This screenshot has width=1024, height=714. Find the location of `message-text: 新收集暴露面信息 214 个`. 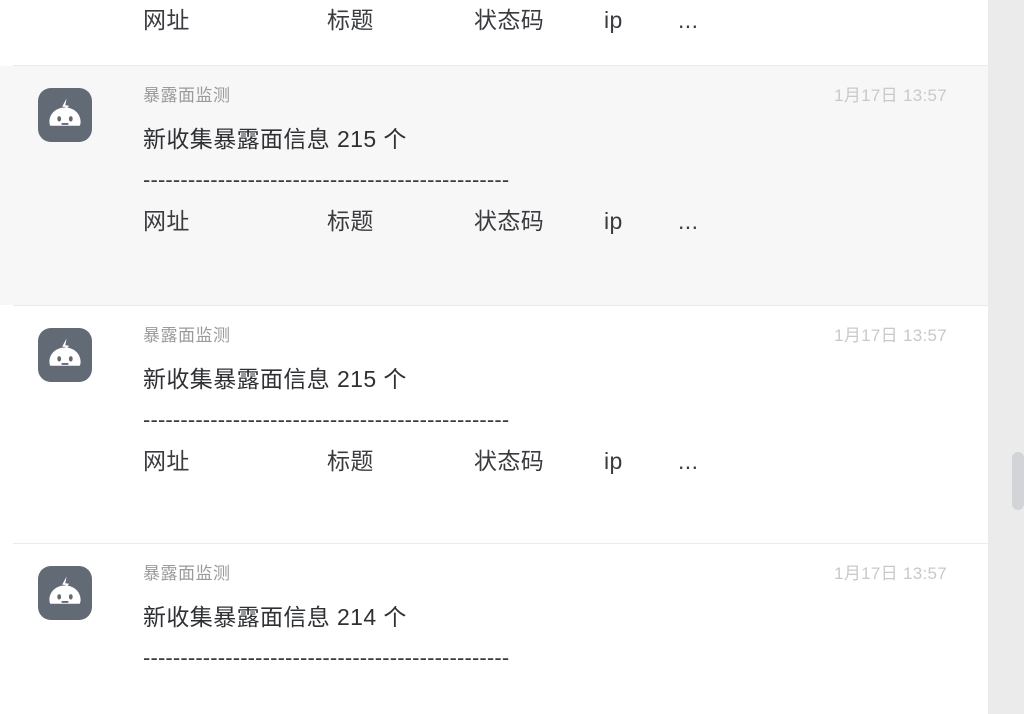

message-text: 新收集暴露面信息 214 个 is located at coordinates (275, 617).